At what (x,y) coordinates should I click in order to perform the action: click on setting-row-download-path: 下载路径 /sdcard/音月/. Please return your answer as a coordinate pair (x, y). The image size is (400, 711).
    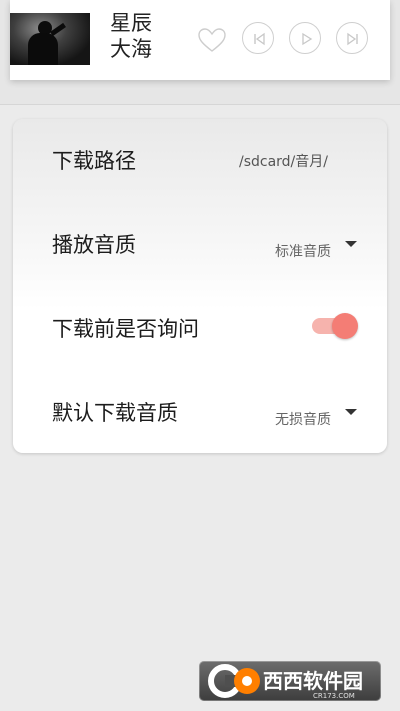
    Looking at the image, I should click on (200, 161).